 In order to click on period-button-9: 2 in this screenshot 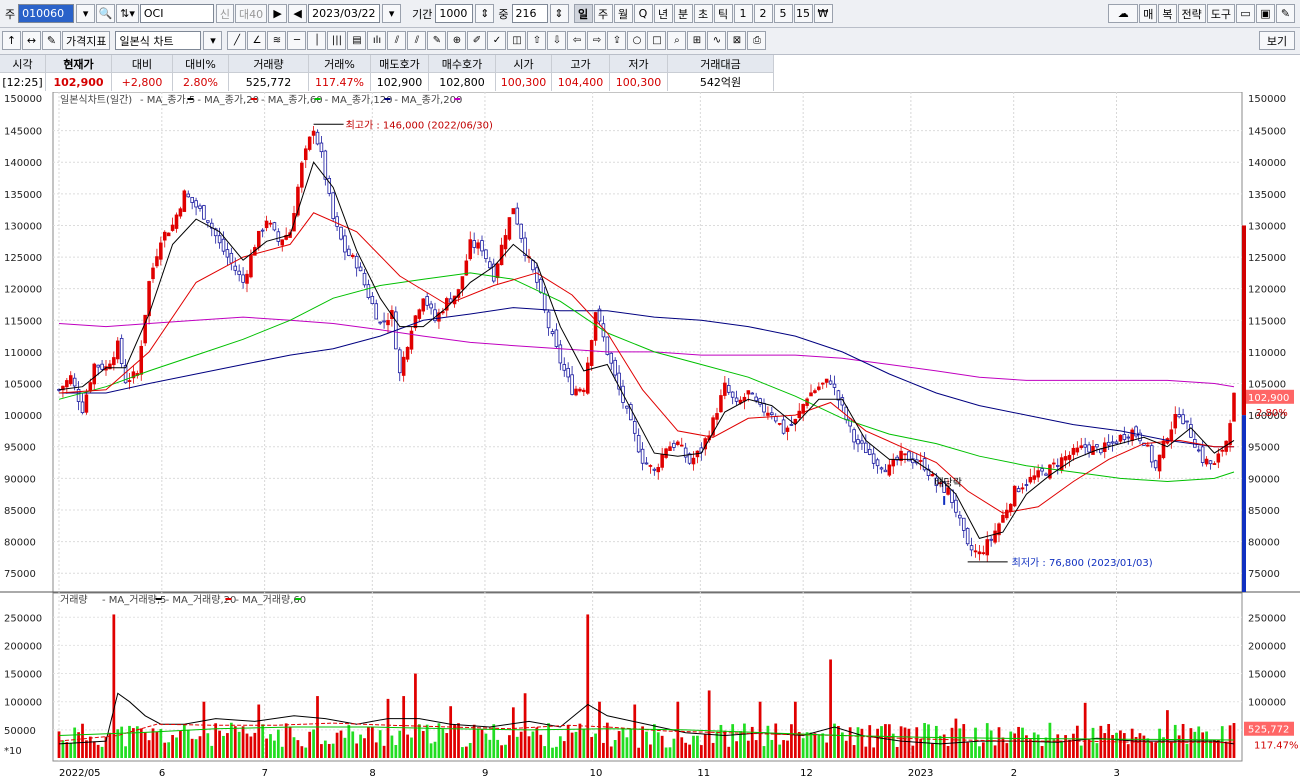, I will do `click(763, 13)`.